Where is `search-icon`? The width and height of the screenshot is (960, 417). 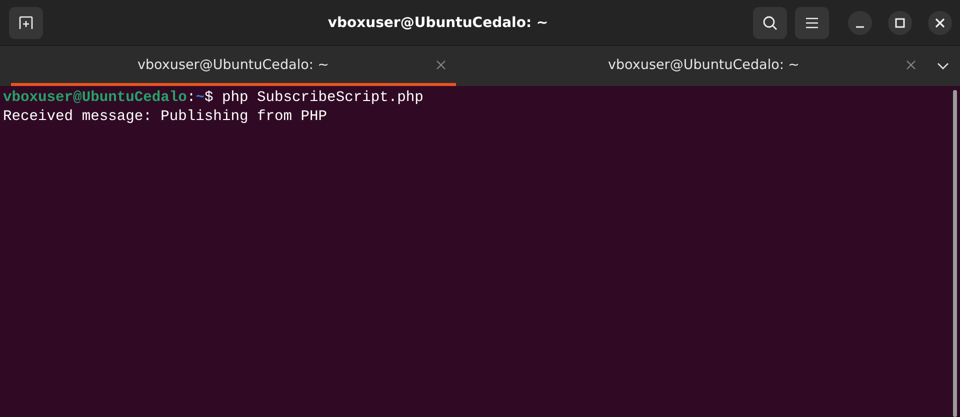 search-icon is located at coordinates (770, 22).